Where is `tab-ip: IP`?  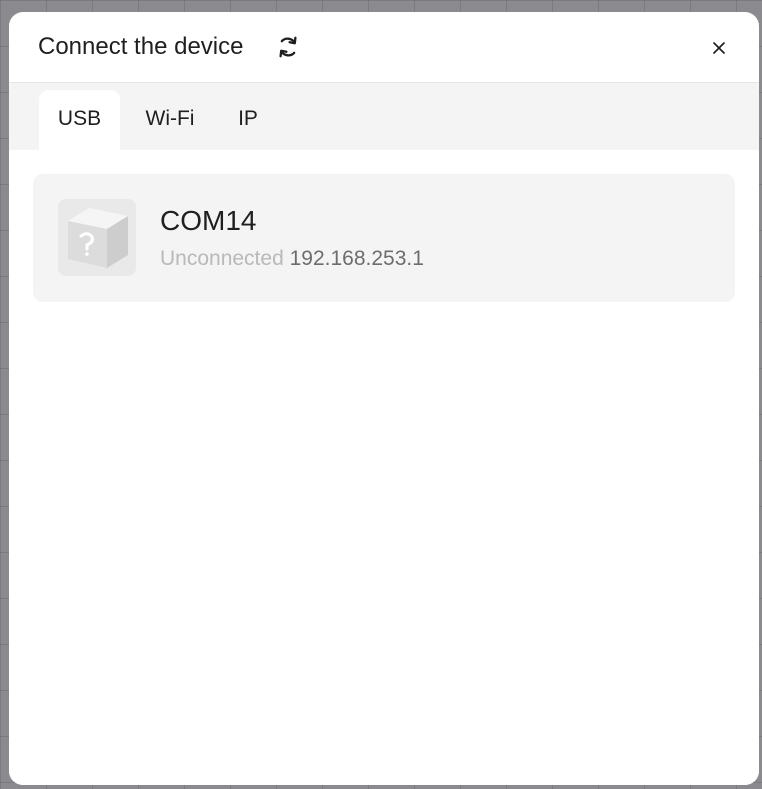
tab-ip: IP is located at coordinates (248, 120).